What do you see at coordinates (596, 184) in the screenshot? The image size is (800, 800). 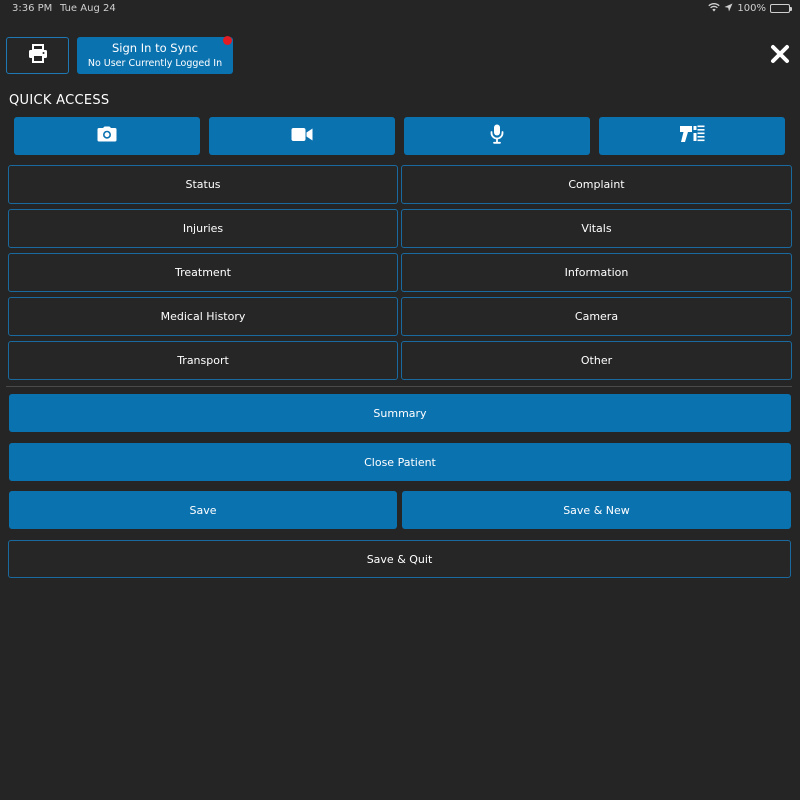 I see `category-complaint-button: Complaint` at bounding box center [596, 184].